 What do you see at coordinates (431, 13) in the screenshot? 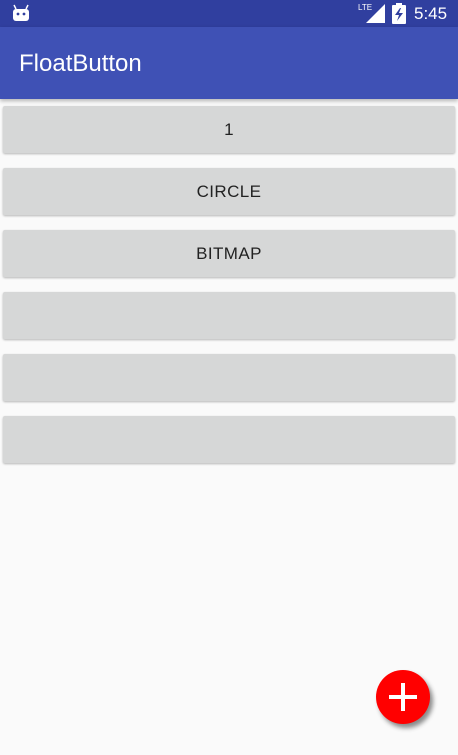
I see `status-clock: 5:45` at bounding box center [431, 13].